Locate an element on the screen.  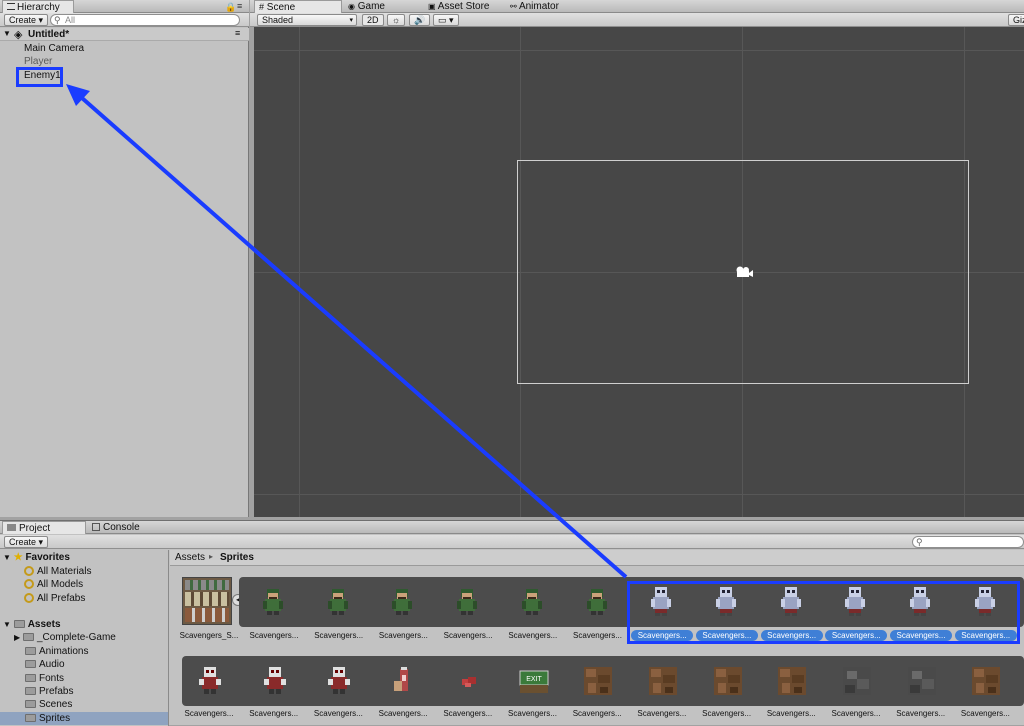
tab-animator: ⚯ Animator is located at coordinates (535, 6).